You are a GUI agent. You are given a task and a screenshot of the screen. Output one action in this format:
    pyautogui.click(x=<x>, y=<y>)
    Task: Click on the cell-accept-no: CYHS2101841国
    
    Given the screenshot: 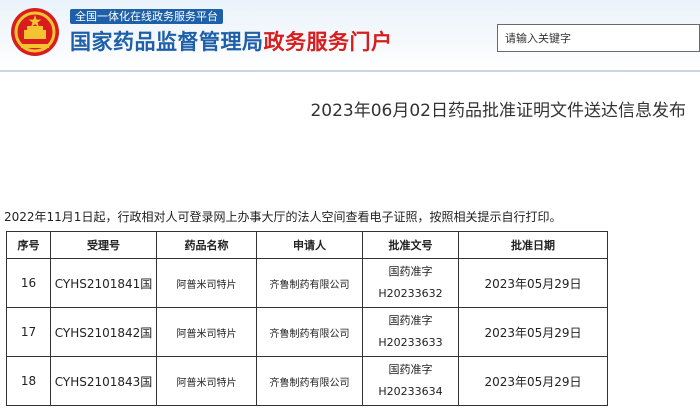 What is the action you would take?
    pyautogui.click(x=103, y=283)
    